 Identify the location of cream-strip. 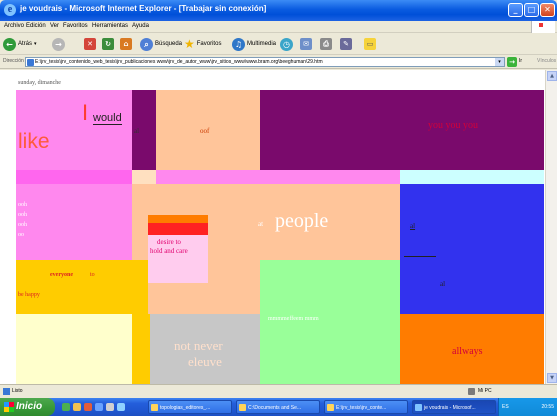
(144, 177).